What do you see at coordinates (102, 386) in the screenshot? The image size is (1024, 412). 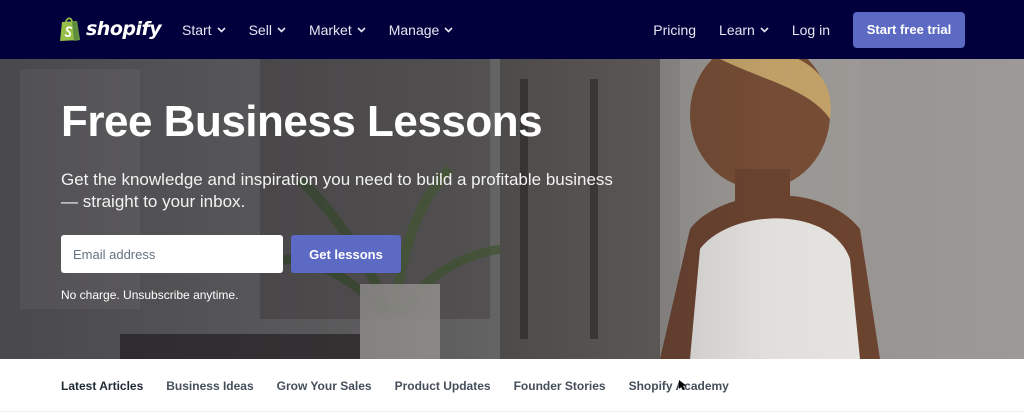 I see `tab-latest-articles: Latest Articles` at bounding box center [102, 386].